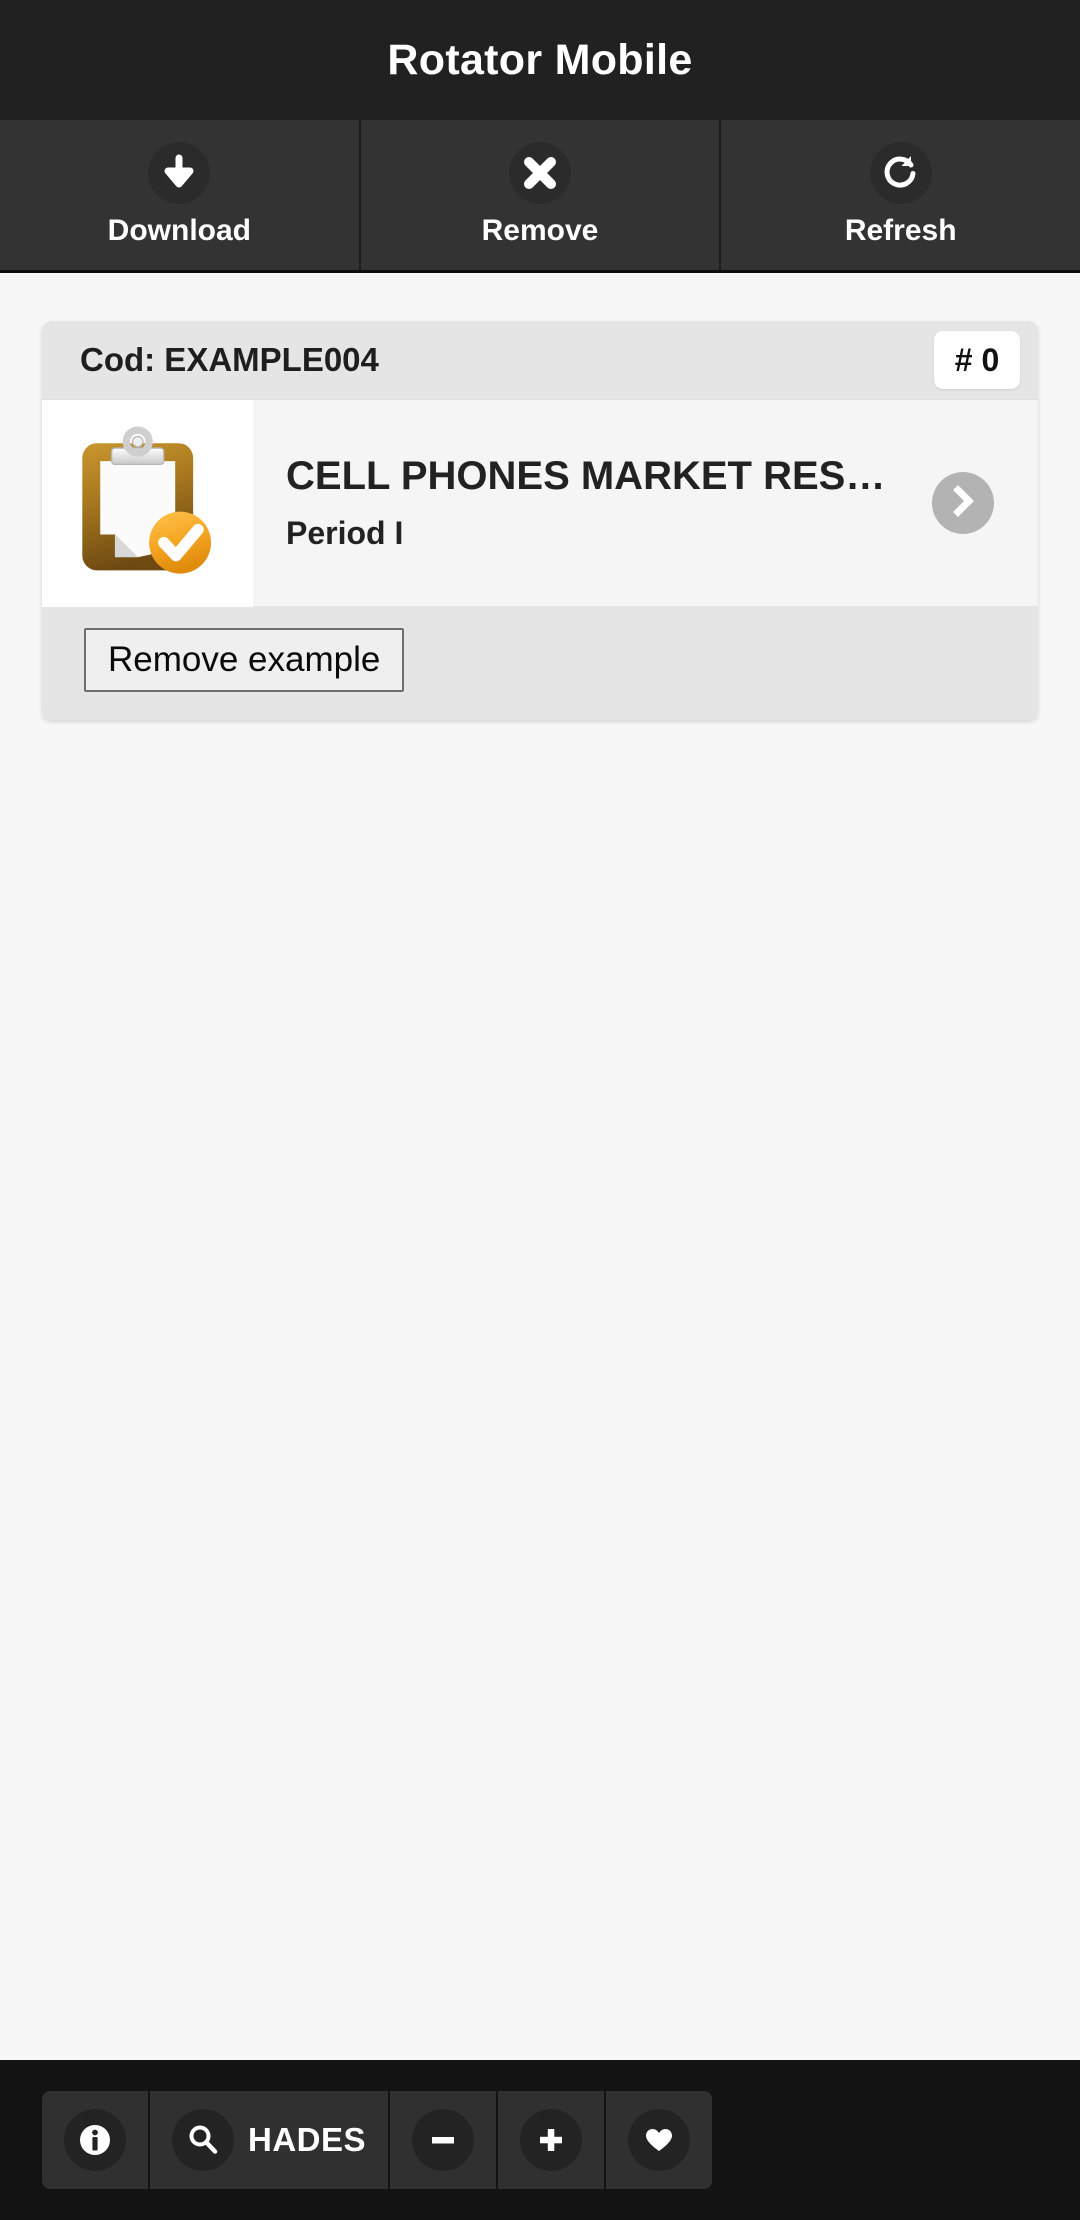 The image size is (1080, 2220). I want to click on search-icon, so click(203, 2140).